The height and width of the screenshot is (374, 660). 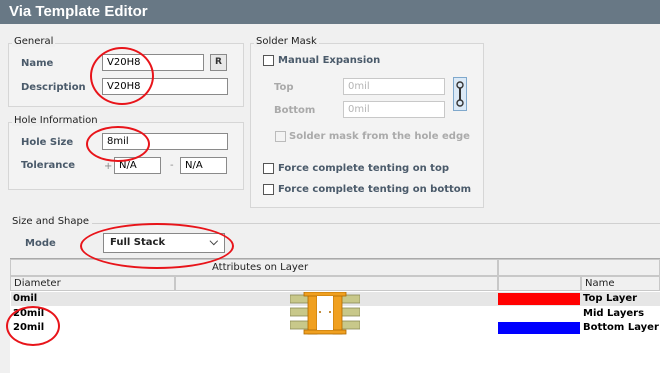 What do you see at coordinates (47, 142) in the screenshot?
I see `hole-size-label: Hole Size` at bounding box center [47, 142].